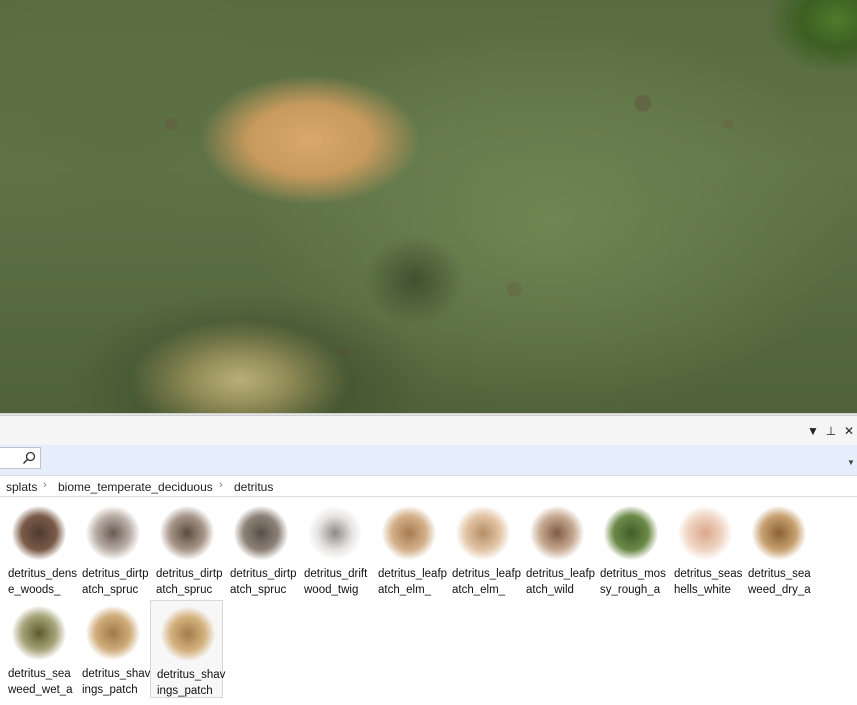 Image resolution: width=857 pixels, height=705 pixels. What do you see at coordinates (40, 682) in the screenshot?
I see `asset-label: detritus_seaweed_wet_a` at bounding box center [40, 682].